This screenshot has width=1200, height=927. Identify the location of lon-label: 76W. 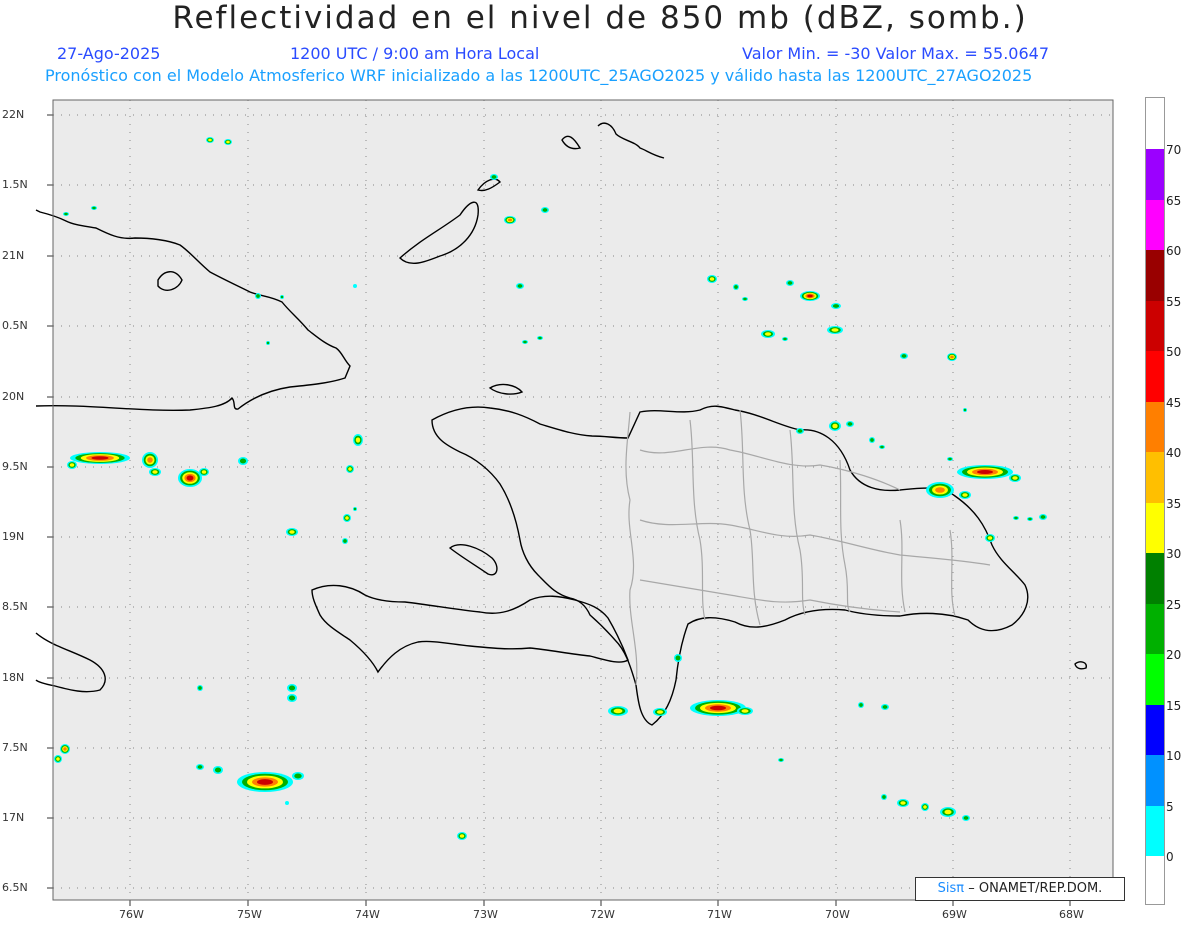
(131, 914).